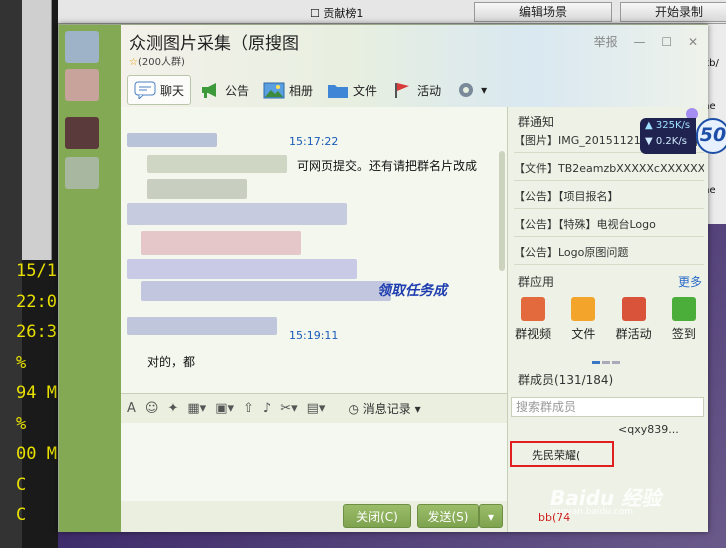 The image size is (726, 548). I want to click on upload-icon: ⇧, so click(248, 408).